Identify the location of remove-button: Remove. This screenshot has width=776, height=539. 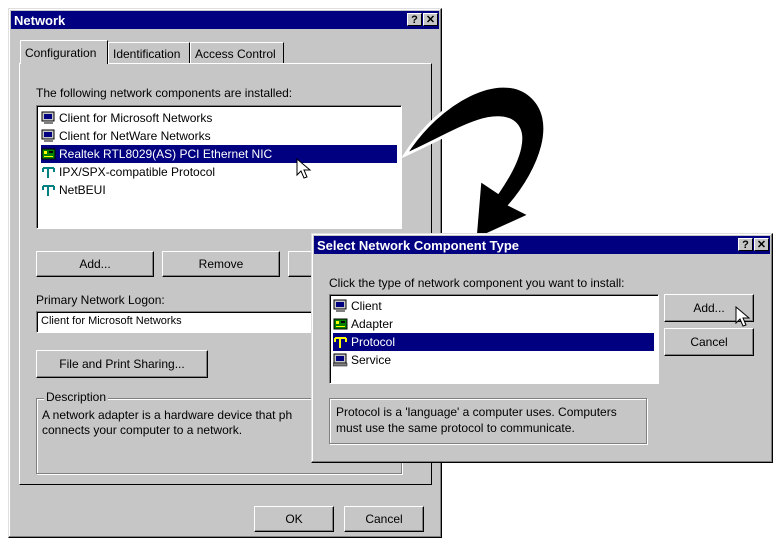
(221, 264).